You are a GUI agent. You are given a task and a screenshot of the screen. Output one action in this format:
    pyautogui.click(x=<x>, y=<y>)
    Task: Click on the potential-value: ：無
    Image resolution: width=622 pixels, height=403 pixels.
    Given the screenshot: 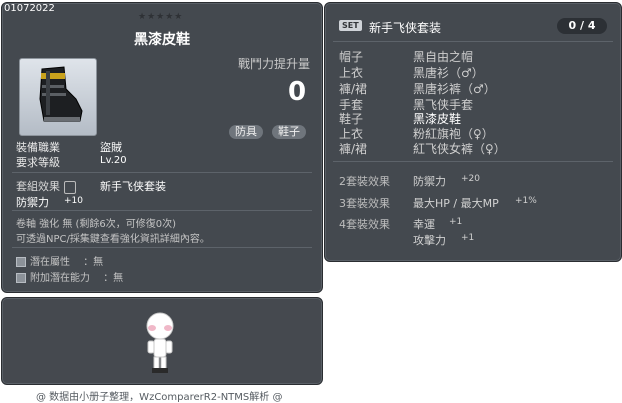 What is the action you would take?
    pyautogui.click(x=93, y=262)
    